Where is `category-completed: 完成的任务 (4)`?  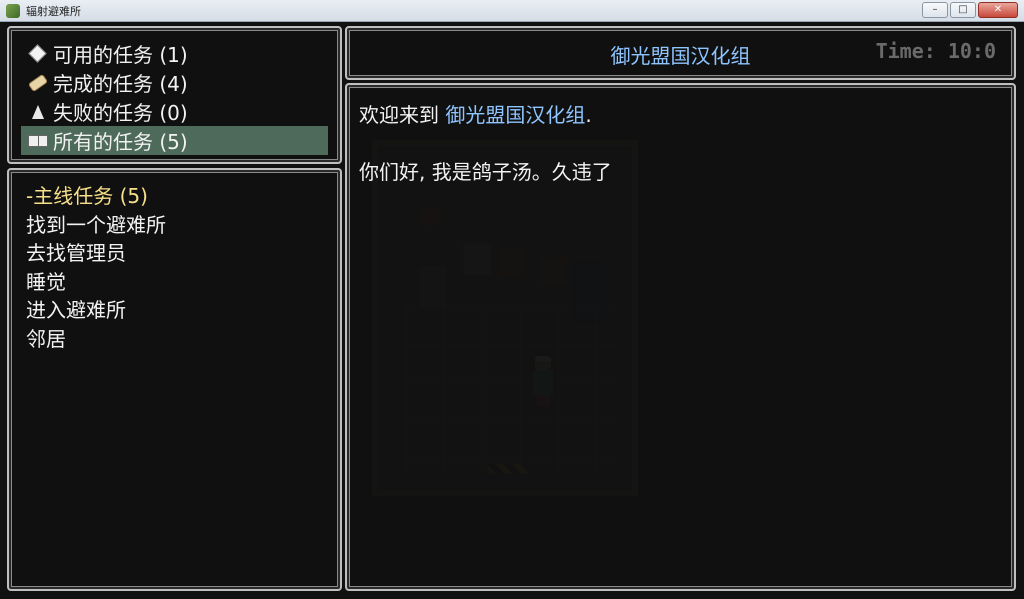 category-completed: 完成的任务 (4) is located at coordinates (174, 82).